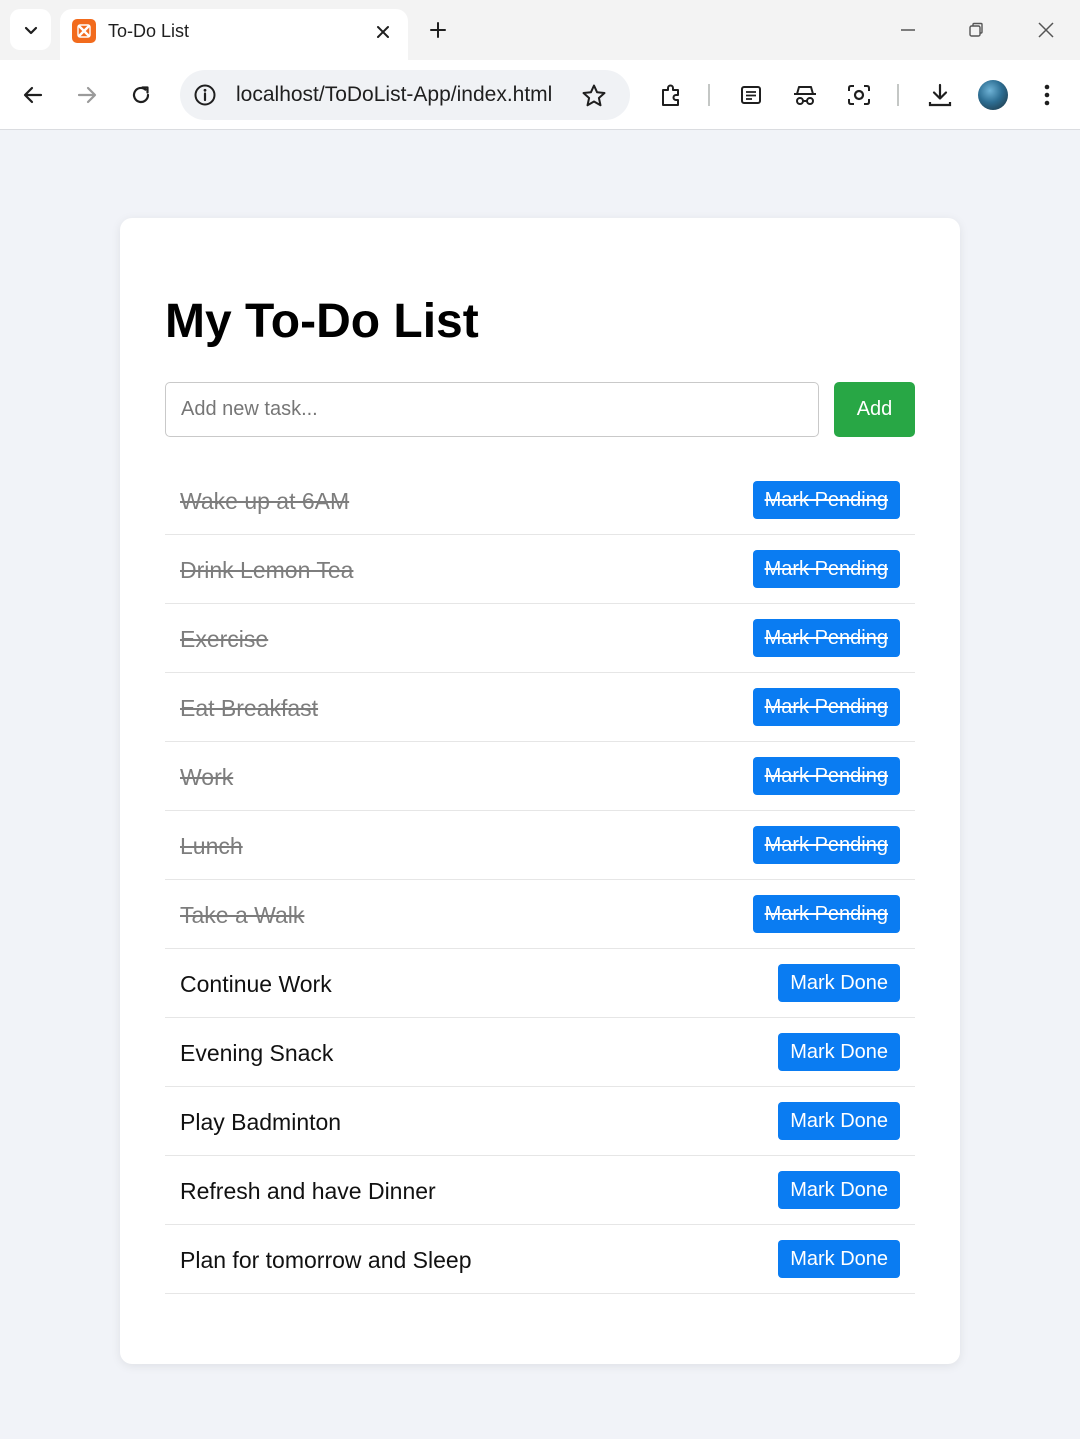 The image size is (1080, 1439). I want to click on chevron-down-icon, so click(30, 30).